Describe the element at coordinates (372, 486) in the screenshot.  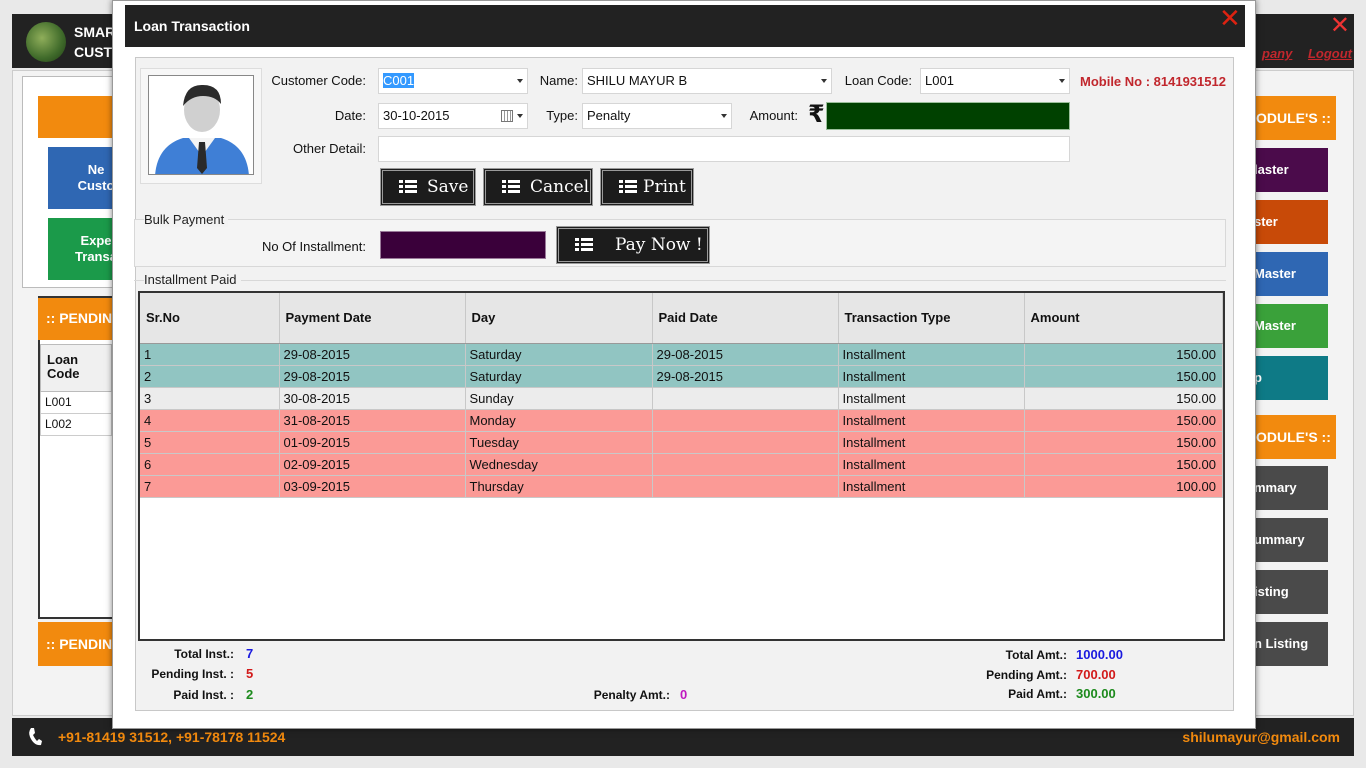
I see `cell-payment-date: 03-09-2015` at that location.